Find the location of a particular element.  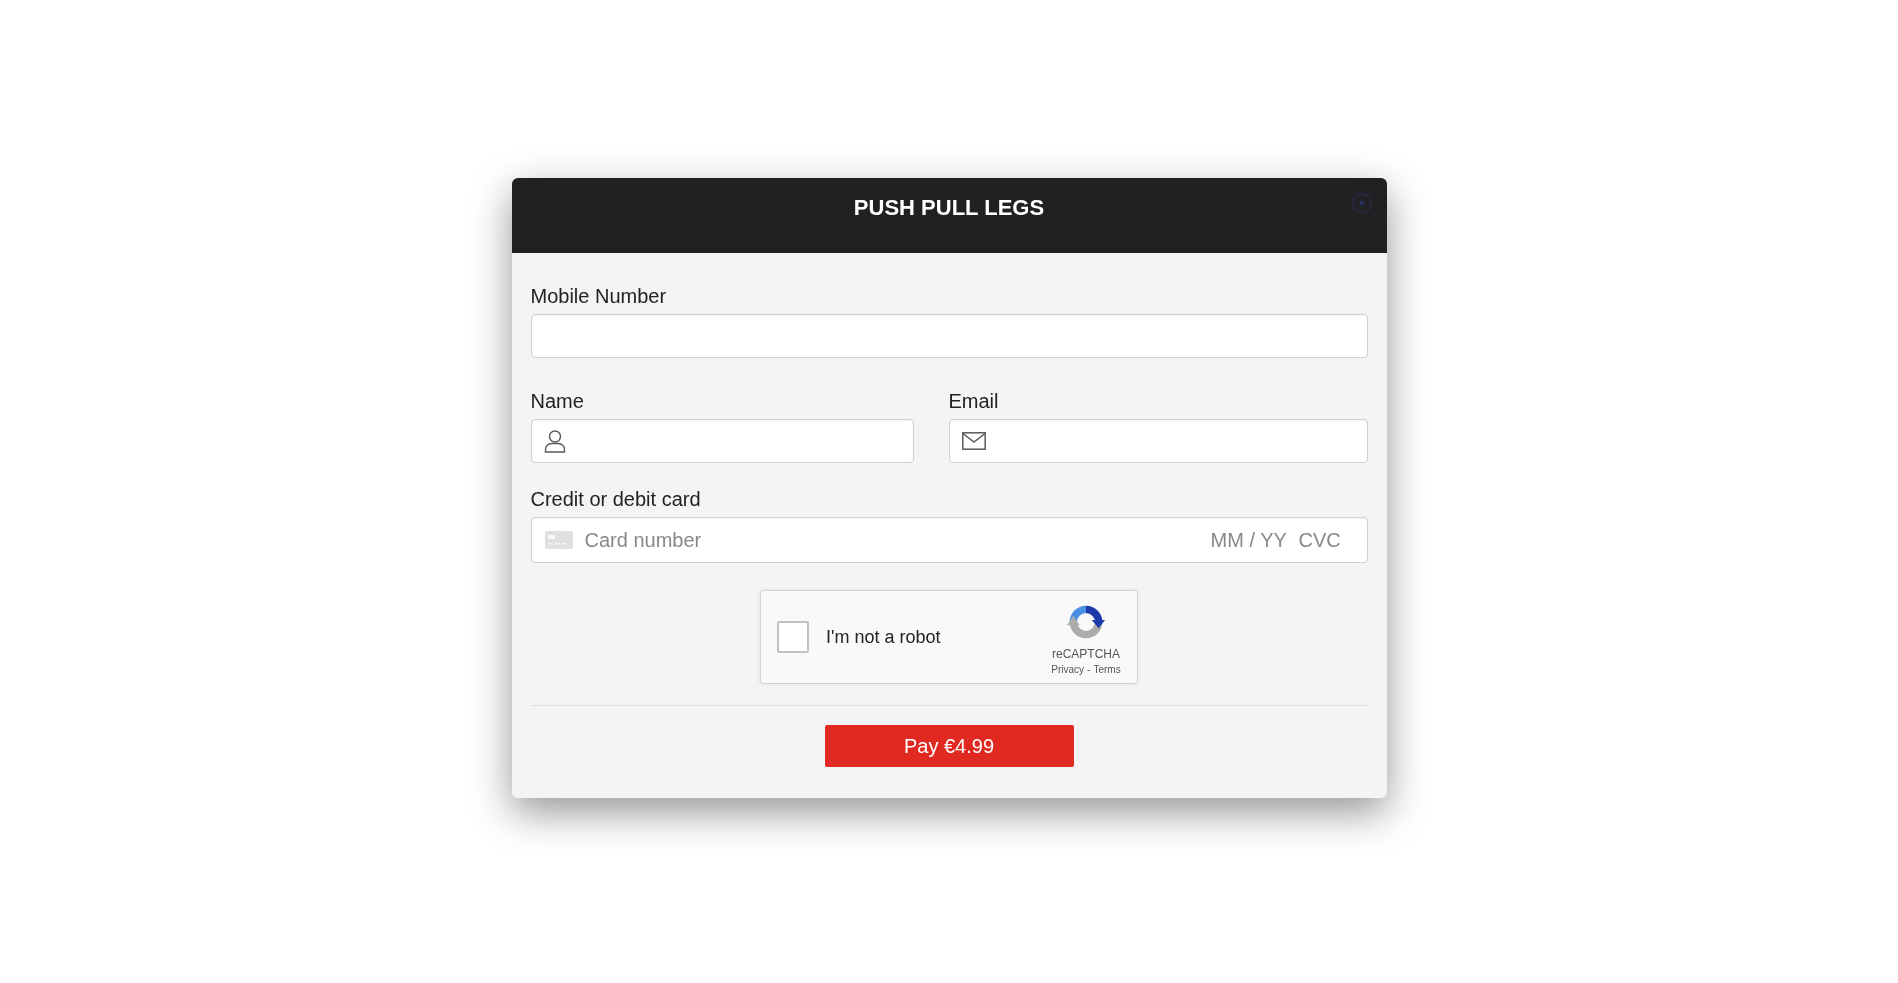

expiry-input: MM / YY is located at coordinates (1250, 540).